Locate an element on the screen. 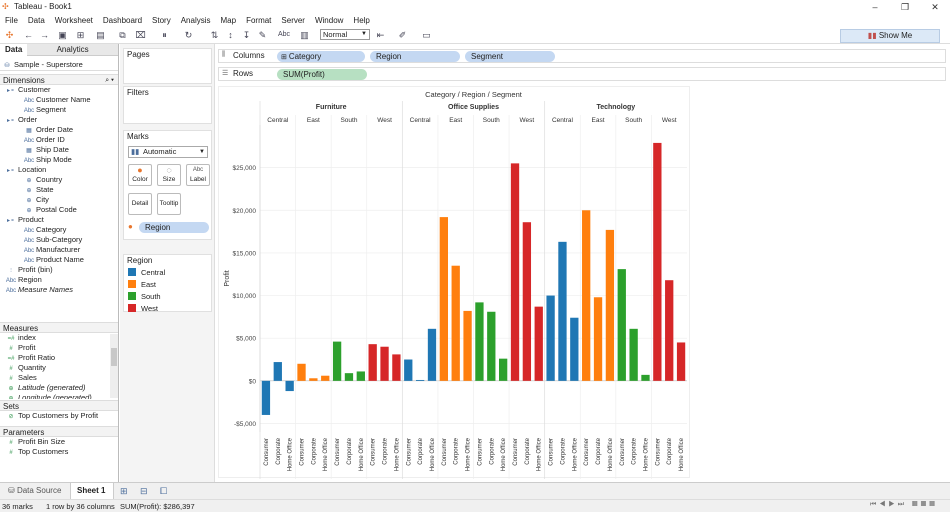 This screenshot has width=950, height=512. dimension-item: ▸⚬ Location is located at coordinates (59, 170).